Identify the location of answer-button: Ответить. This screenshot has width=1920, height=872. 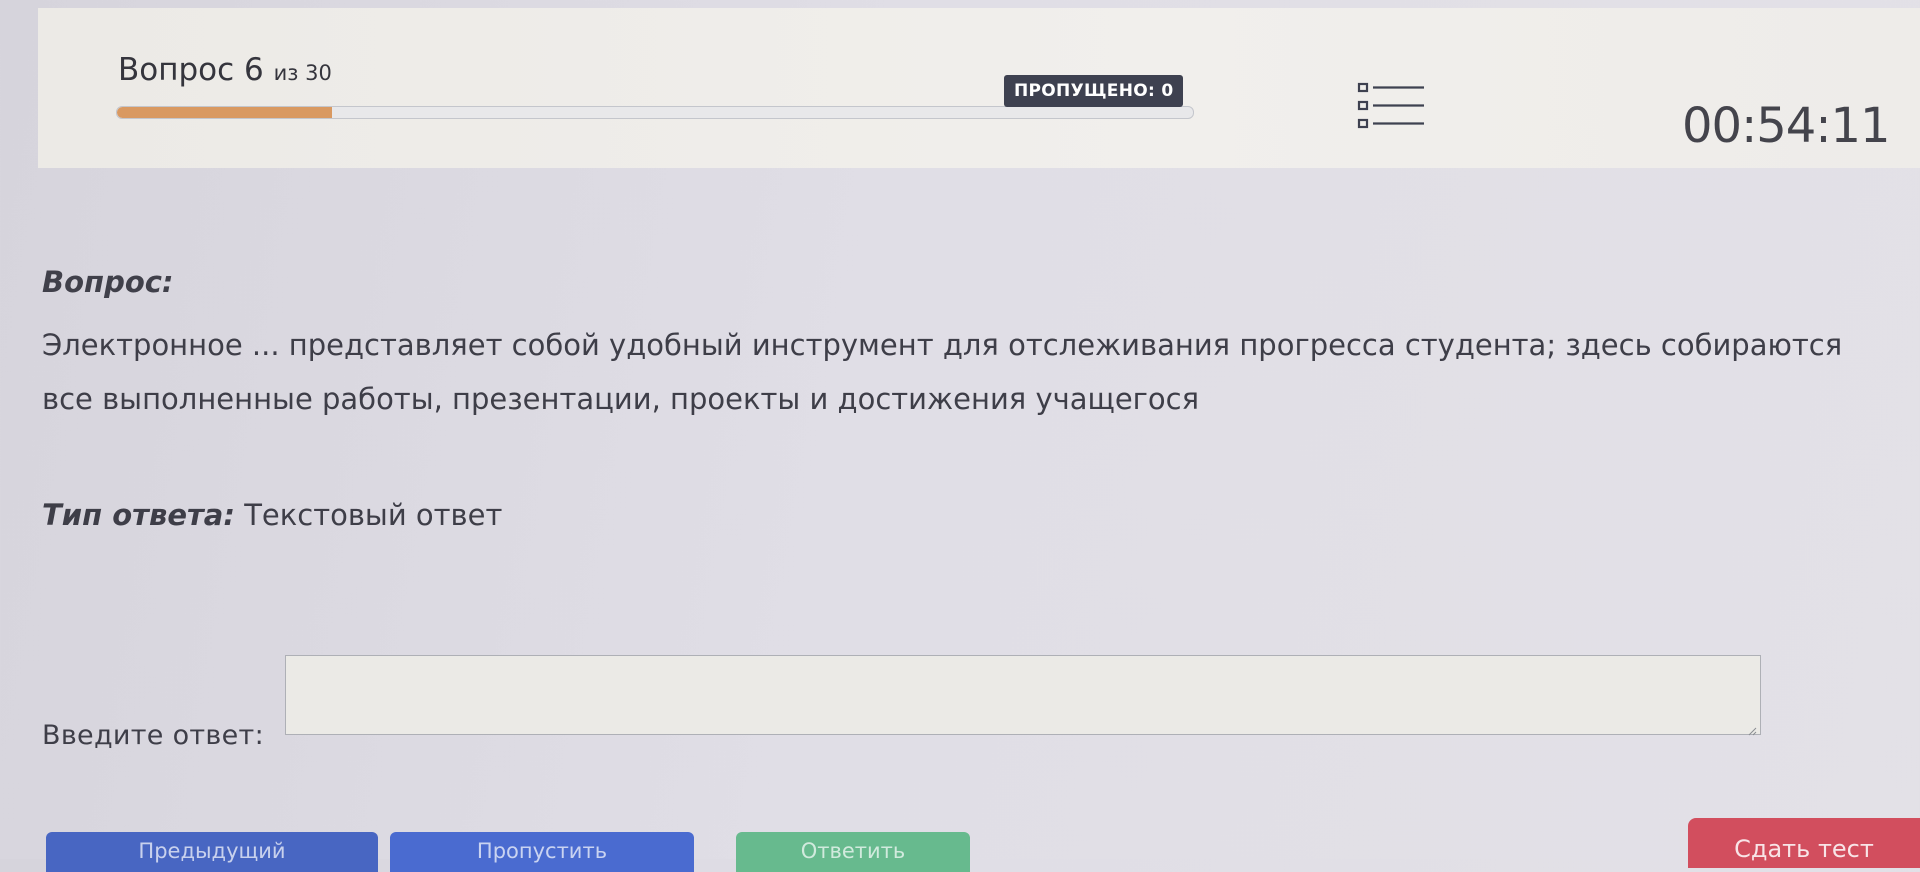
(853, 852).